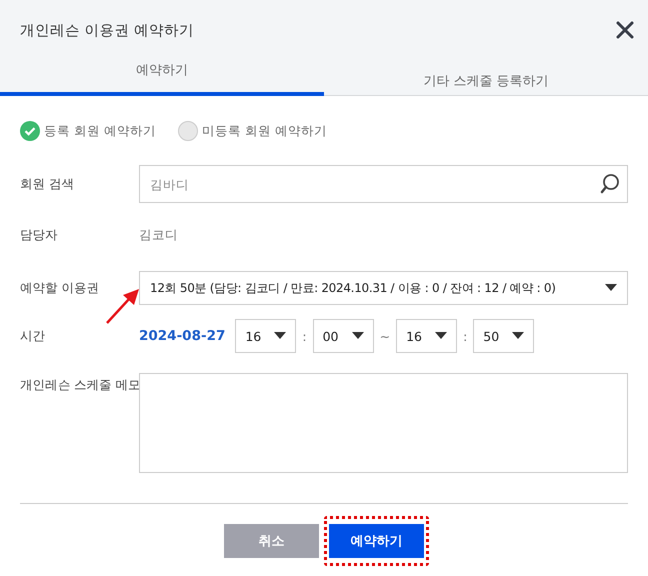  Describe the element at coordinates (39, 235) in the screenshot. I see `field-label: 담당자` at that location.